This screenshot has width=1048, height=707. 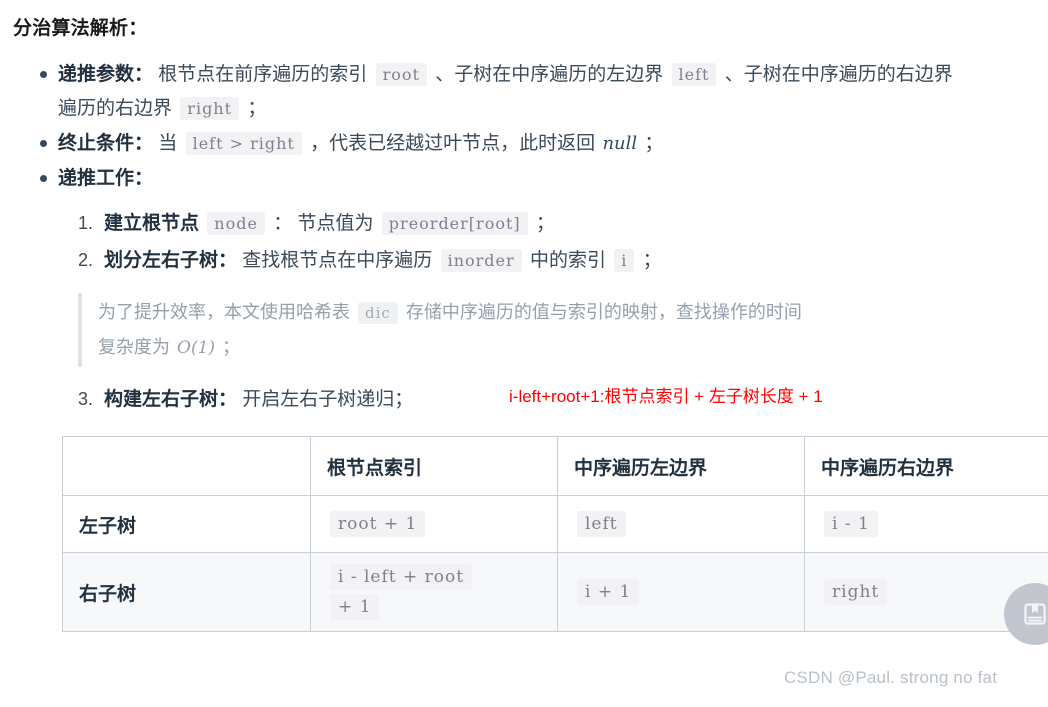 I want to click on table-row: 左子树 root + 1 left i - 1, so click(x=555, y=524).